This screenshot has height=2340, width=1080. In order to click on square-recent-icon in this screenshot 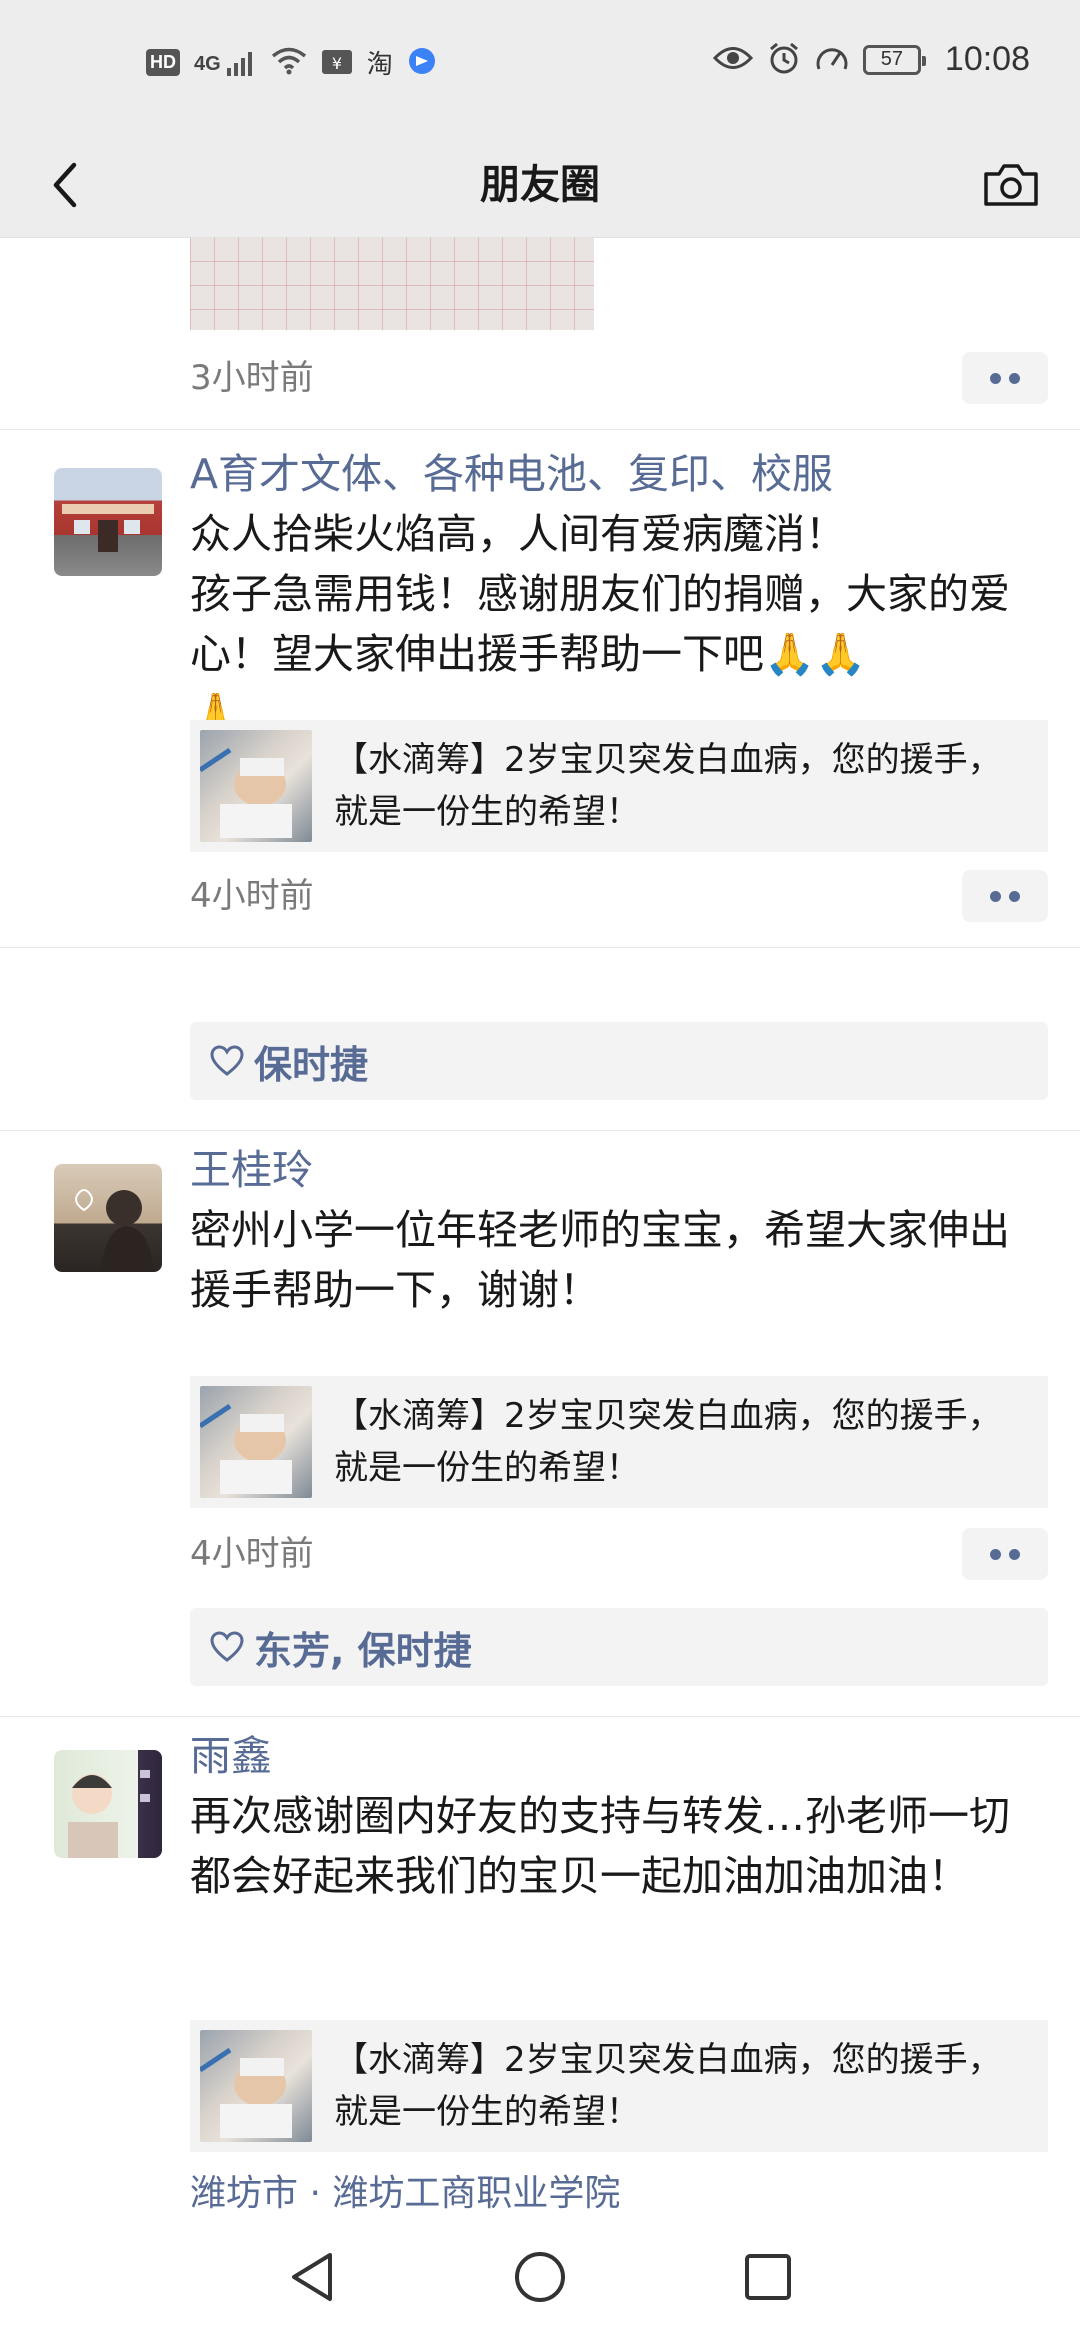, I will do `click(768, 2276)`.